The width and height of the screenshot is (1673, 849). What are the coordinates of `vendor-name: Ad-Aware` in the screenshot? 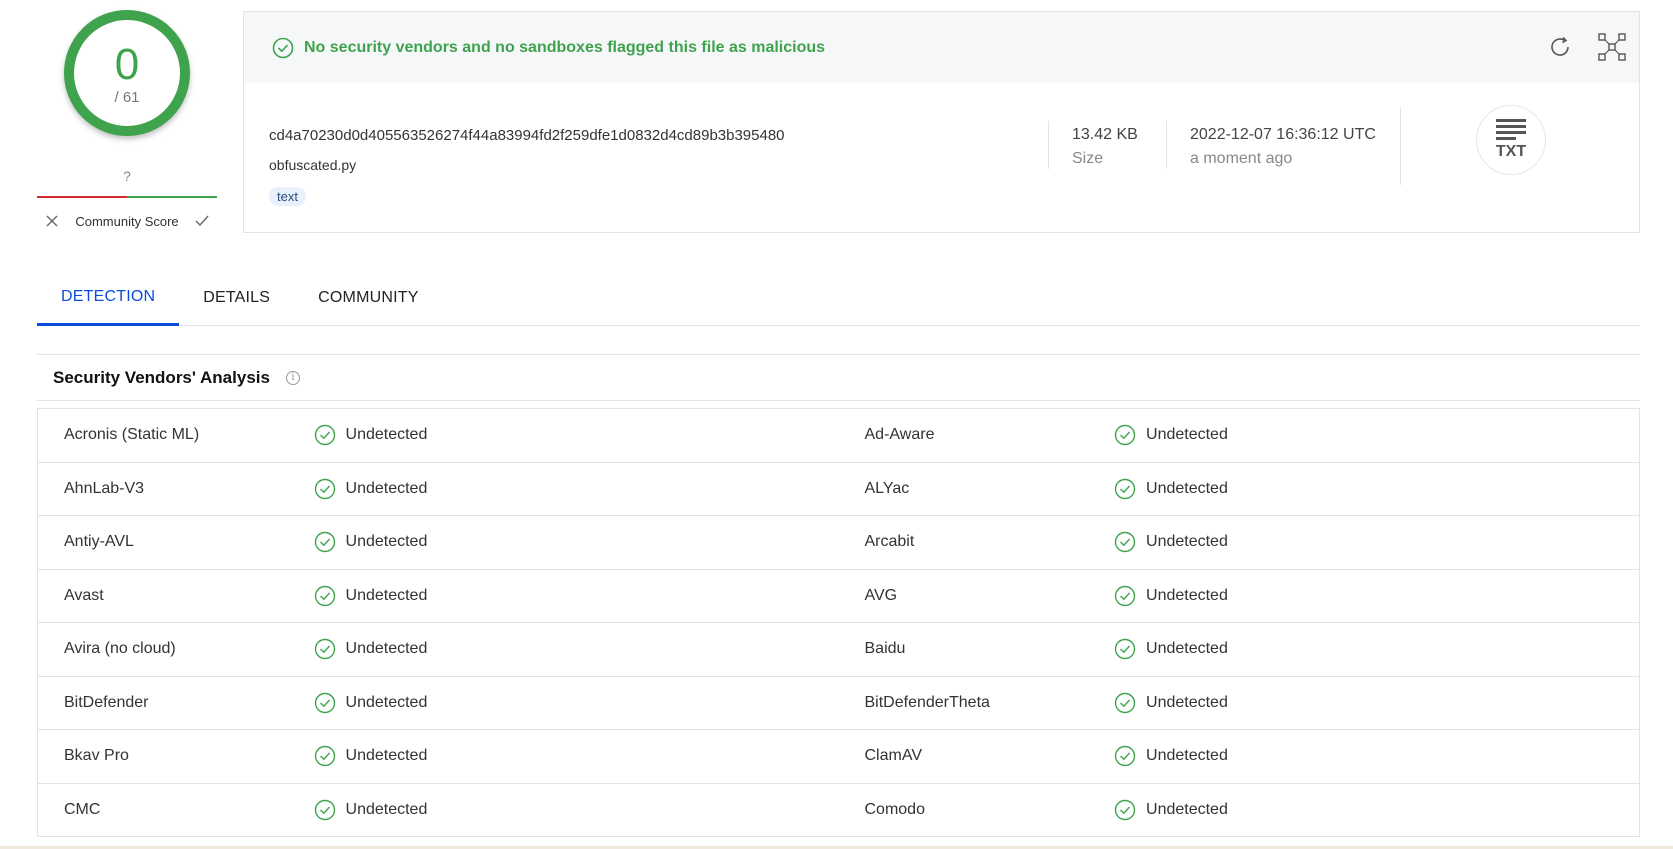 It's located at (899, 435).